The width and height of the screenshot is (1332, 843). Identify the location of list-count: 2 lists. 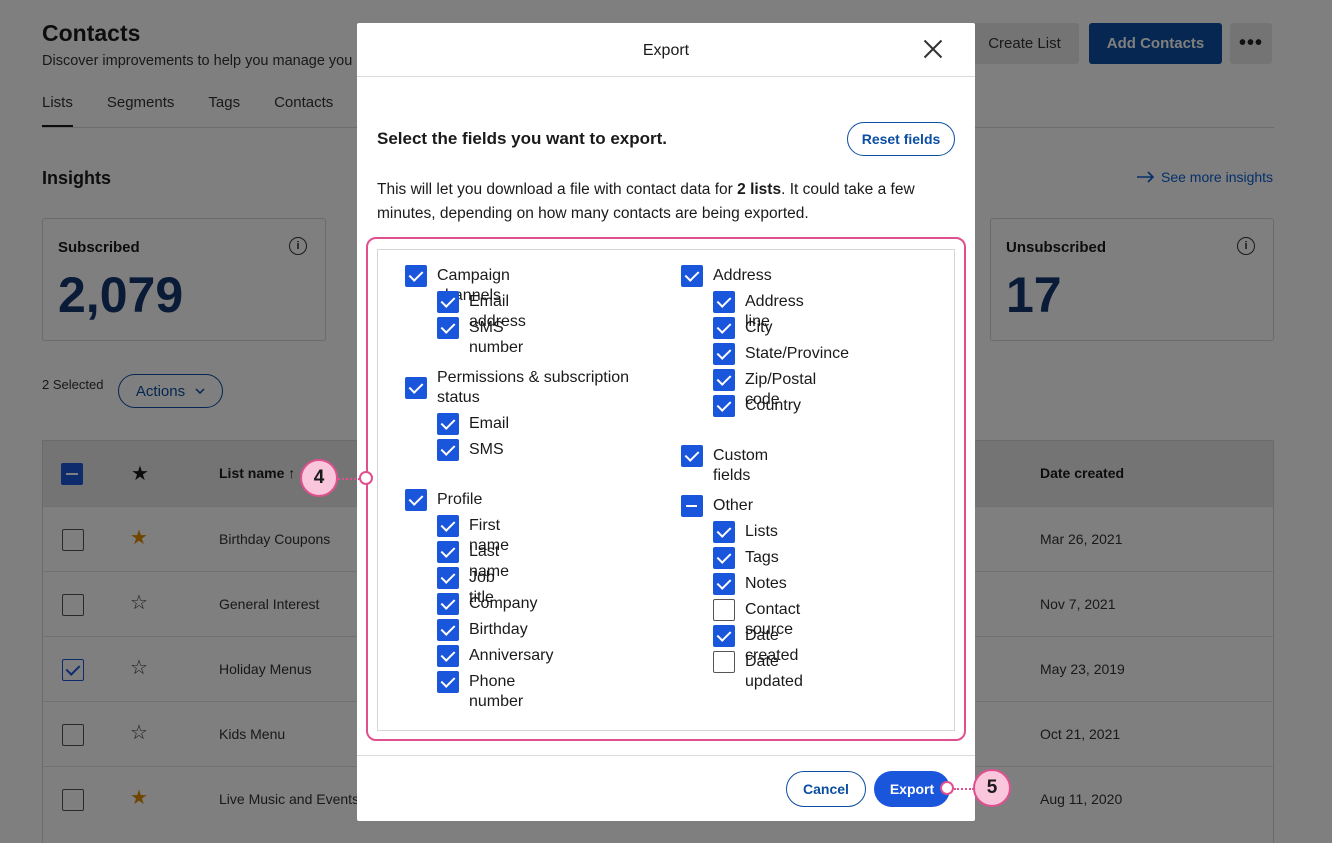
(759, 189).